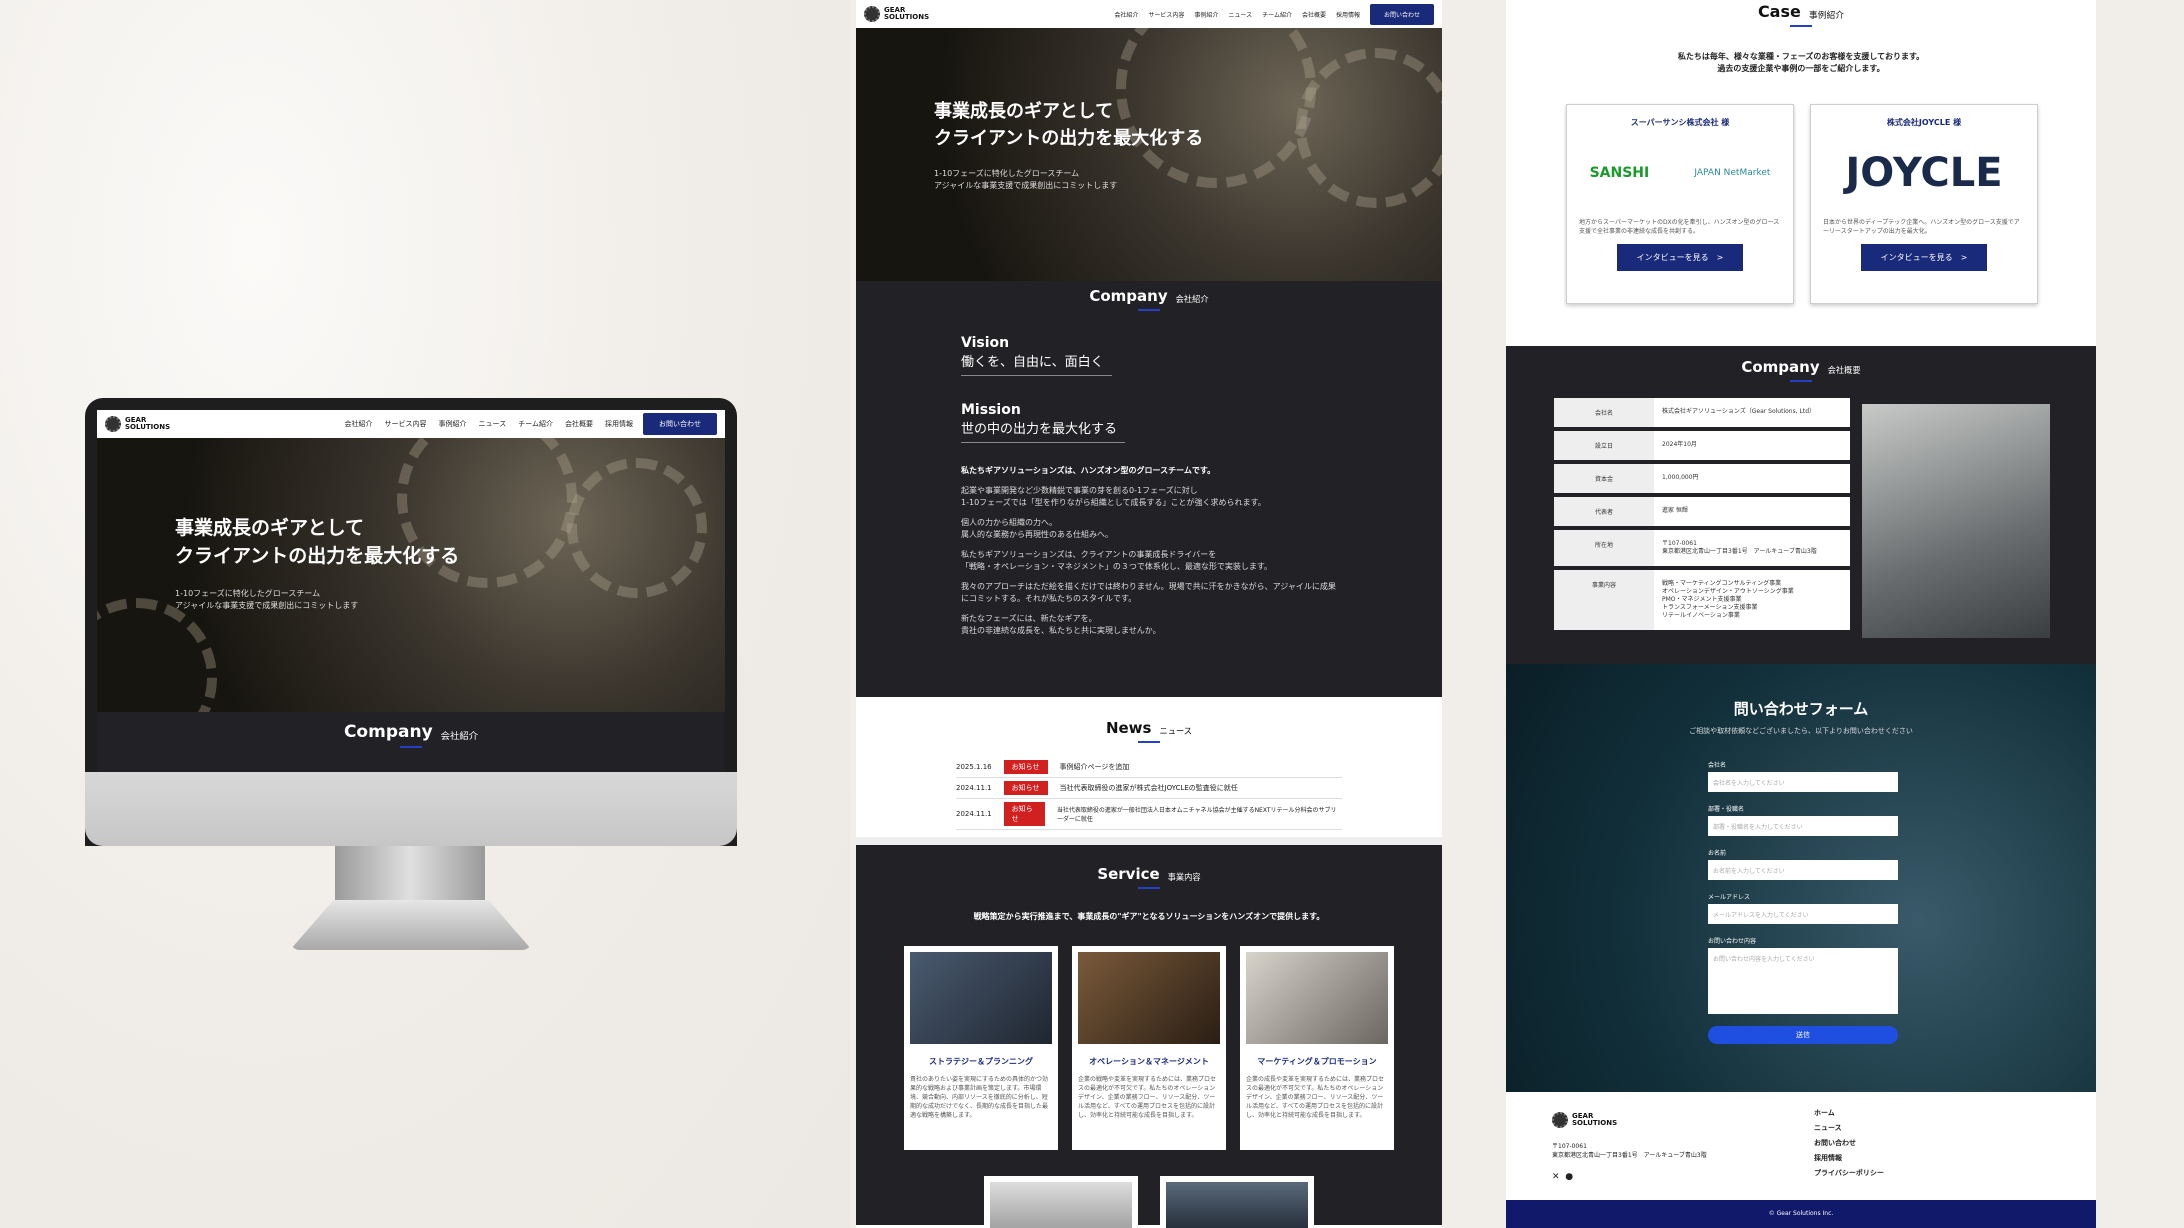 The height and width of the screenshot is (1228, 2184). Describe the element at coordinates (1702, 478) in the screenshot. I see `table-row: 資本金 1,000,000円` at that location.